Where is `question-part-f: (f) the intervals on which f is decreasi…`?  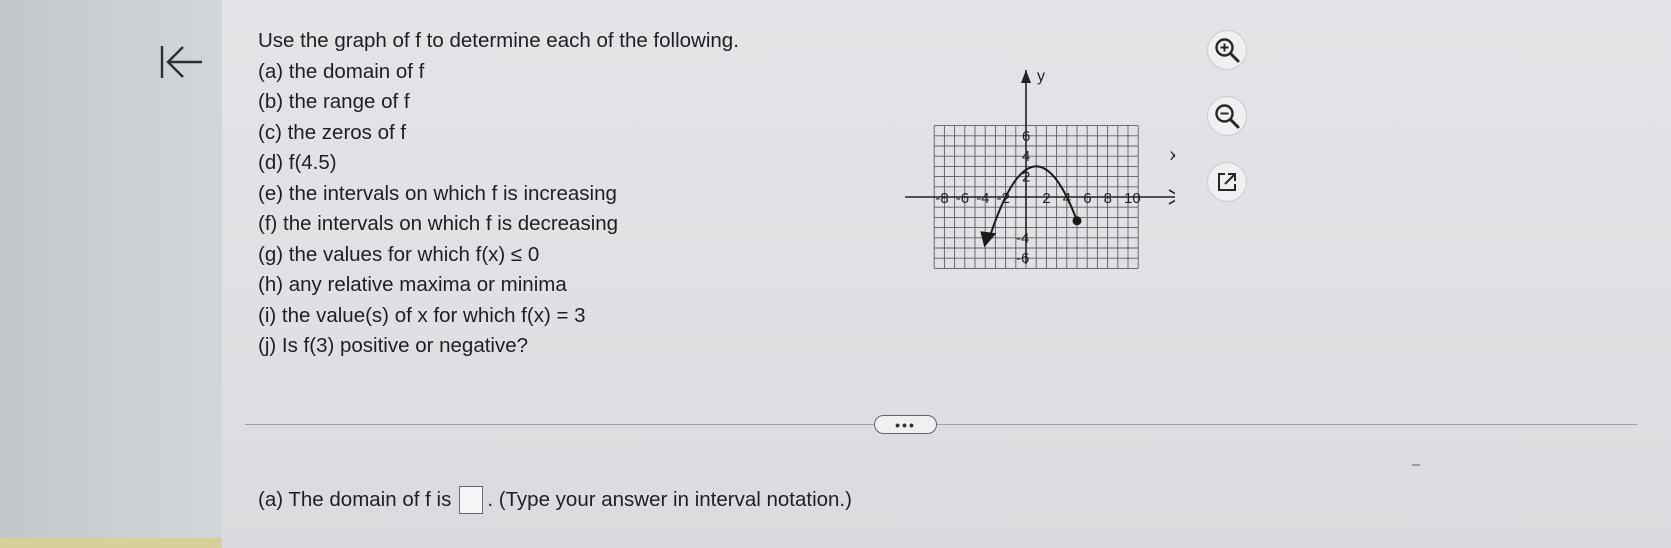 question-part-f: (f) the intervals on which f is decreasi… is located at coordinates (438, 223).